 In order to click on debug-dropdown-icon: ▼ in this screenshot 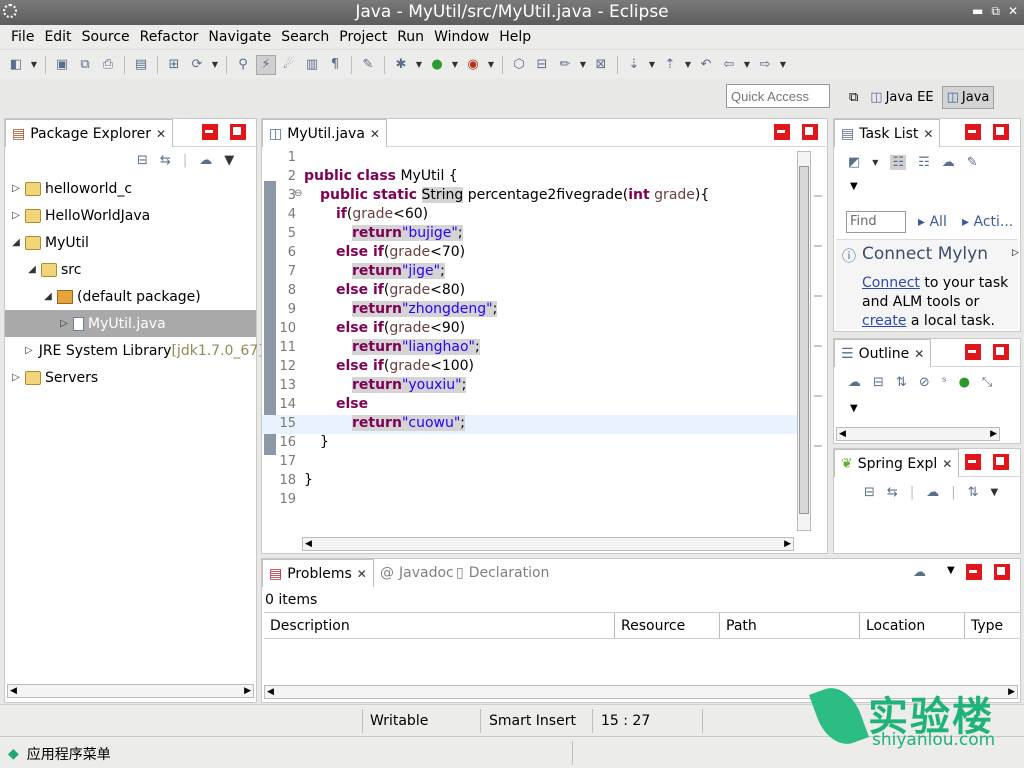, I will do `click(419, 65)`.